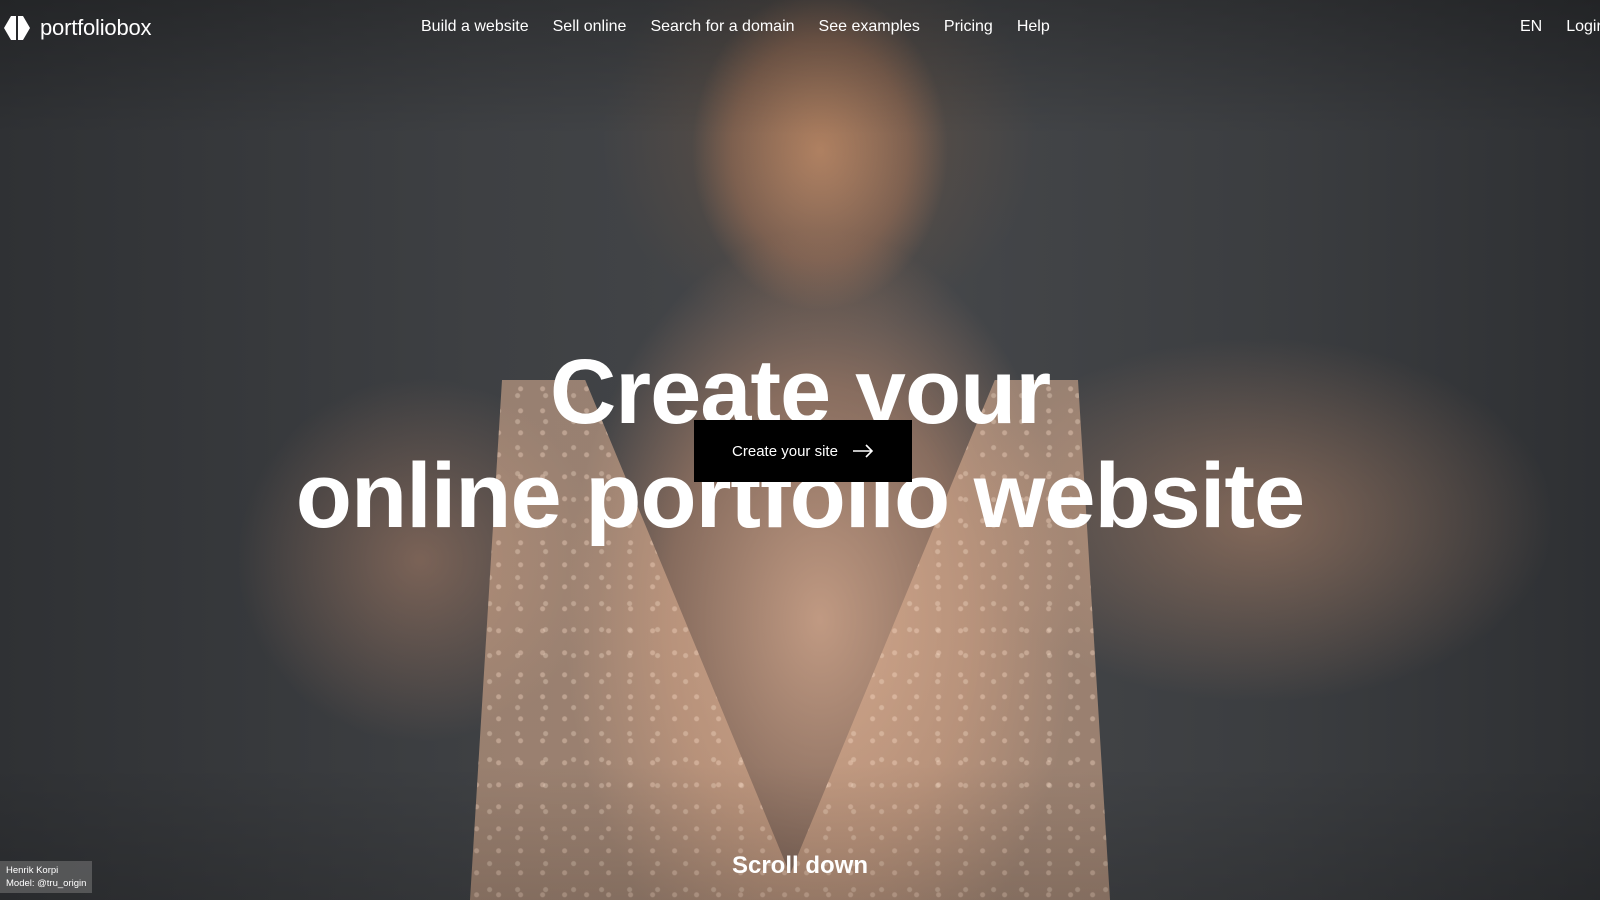  Describe the element at coordinates (968, 27) in the screenshot. I see `nav-pricing: Pricing` at that location.